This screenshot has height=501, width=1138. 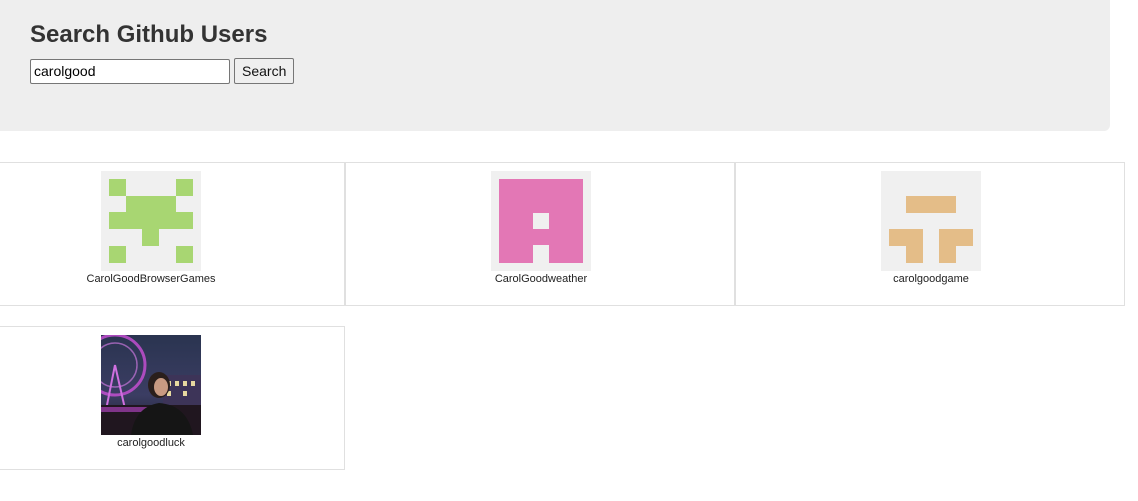 I want to click on user-card: carolgoodgame, so click(x=930, y=234).